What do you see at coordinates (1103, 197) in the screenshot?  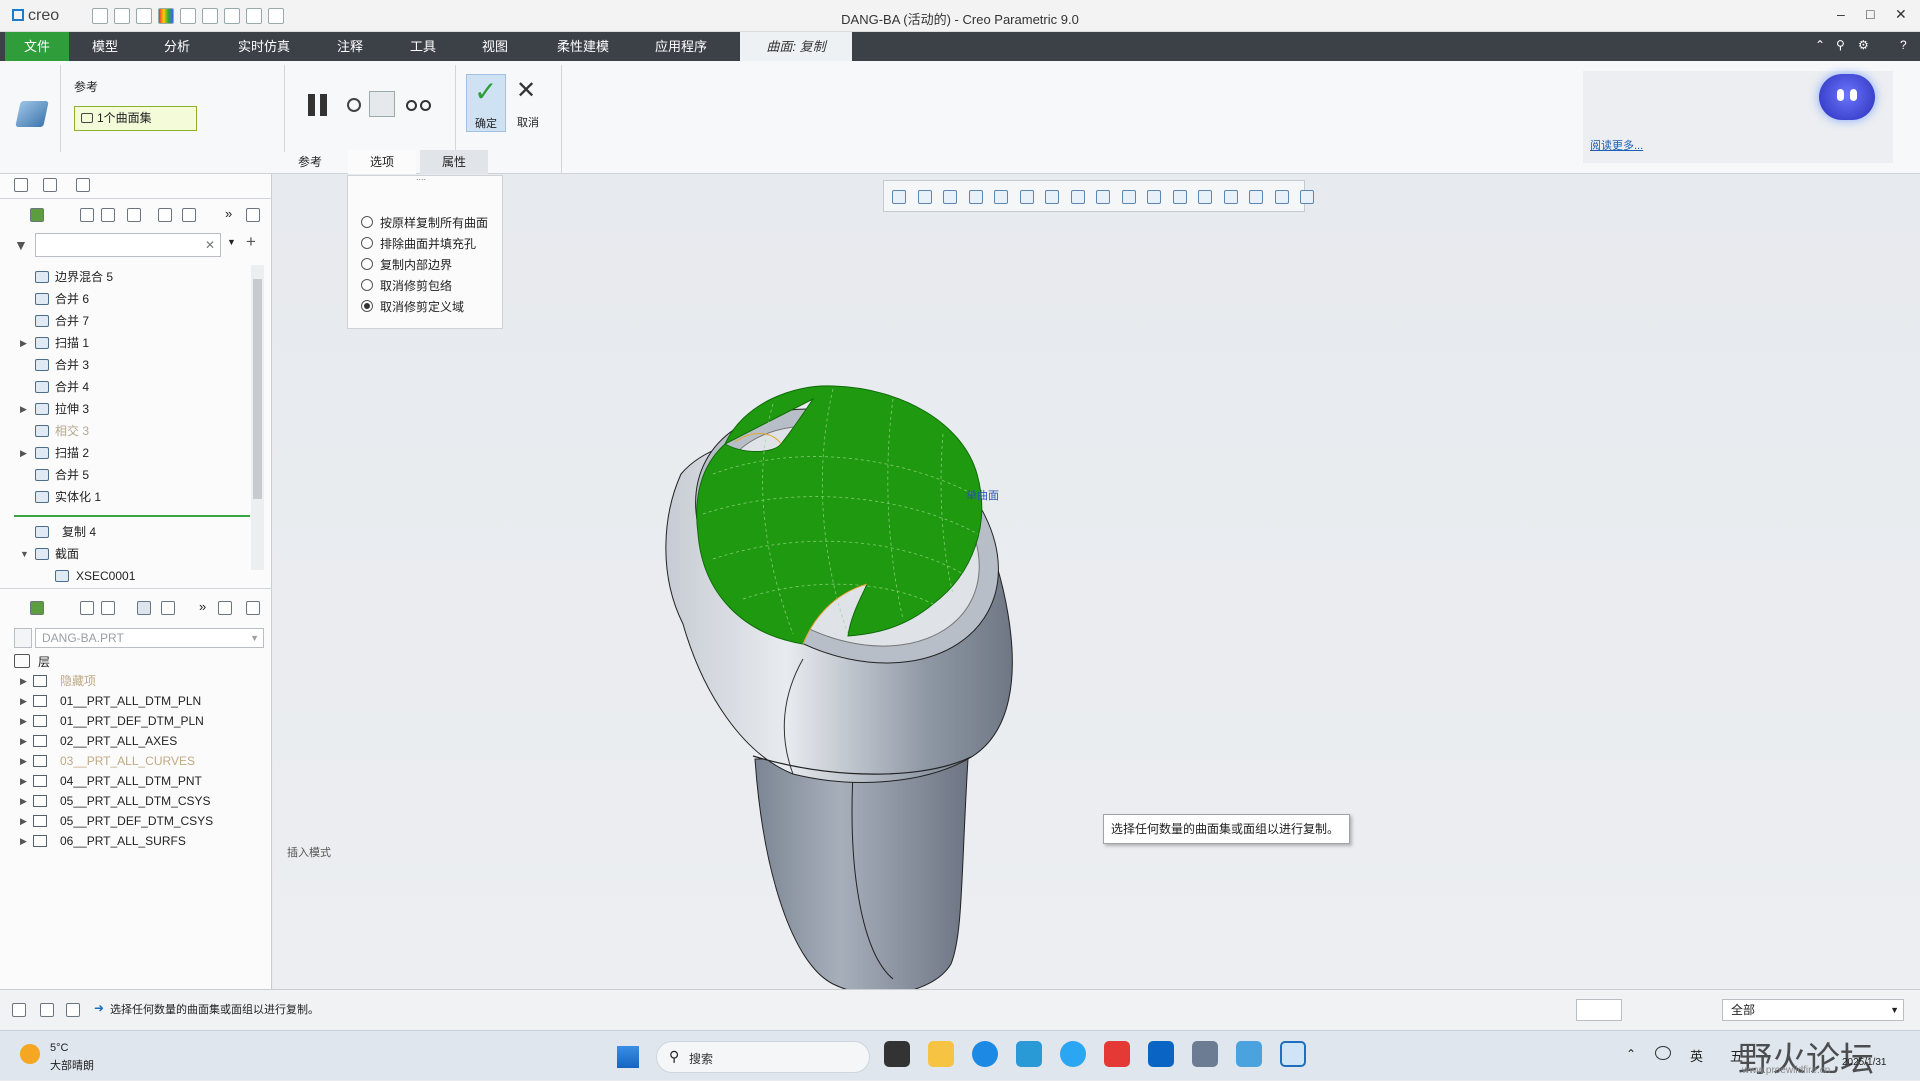 I see `named-view-icon` at bounding box center [1103, 197].